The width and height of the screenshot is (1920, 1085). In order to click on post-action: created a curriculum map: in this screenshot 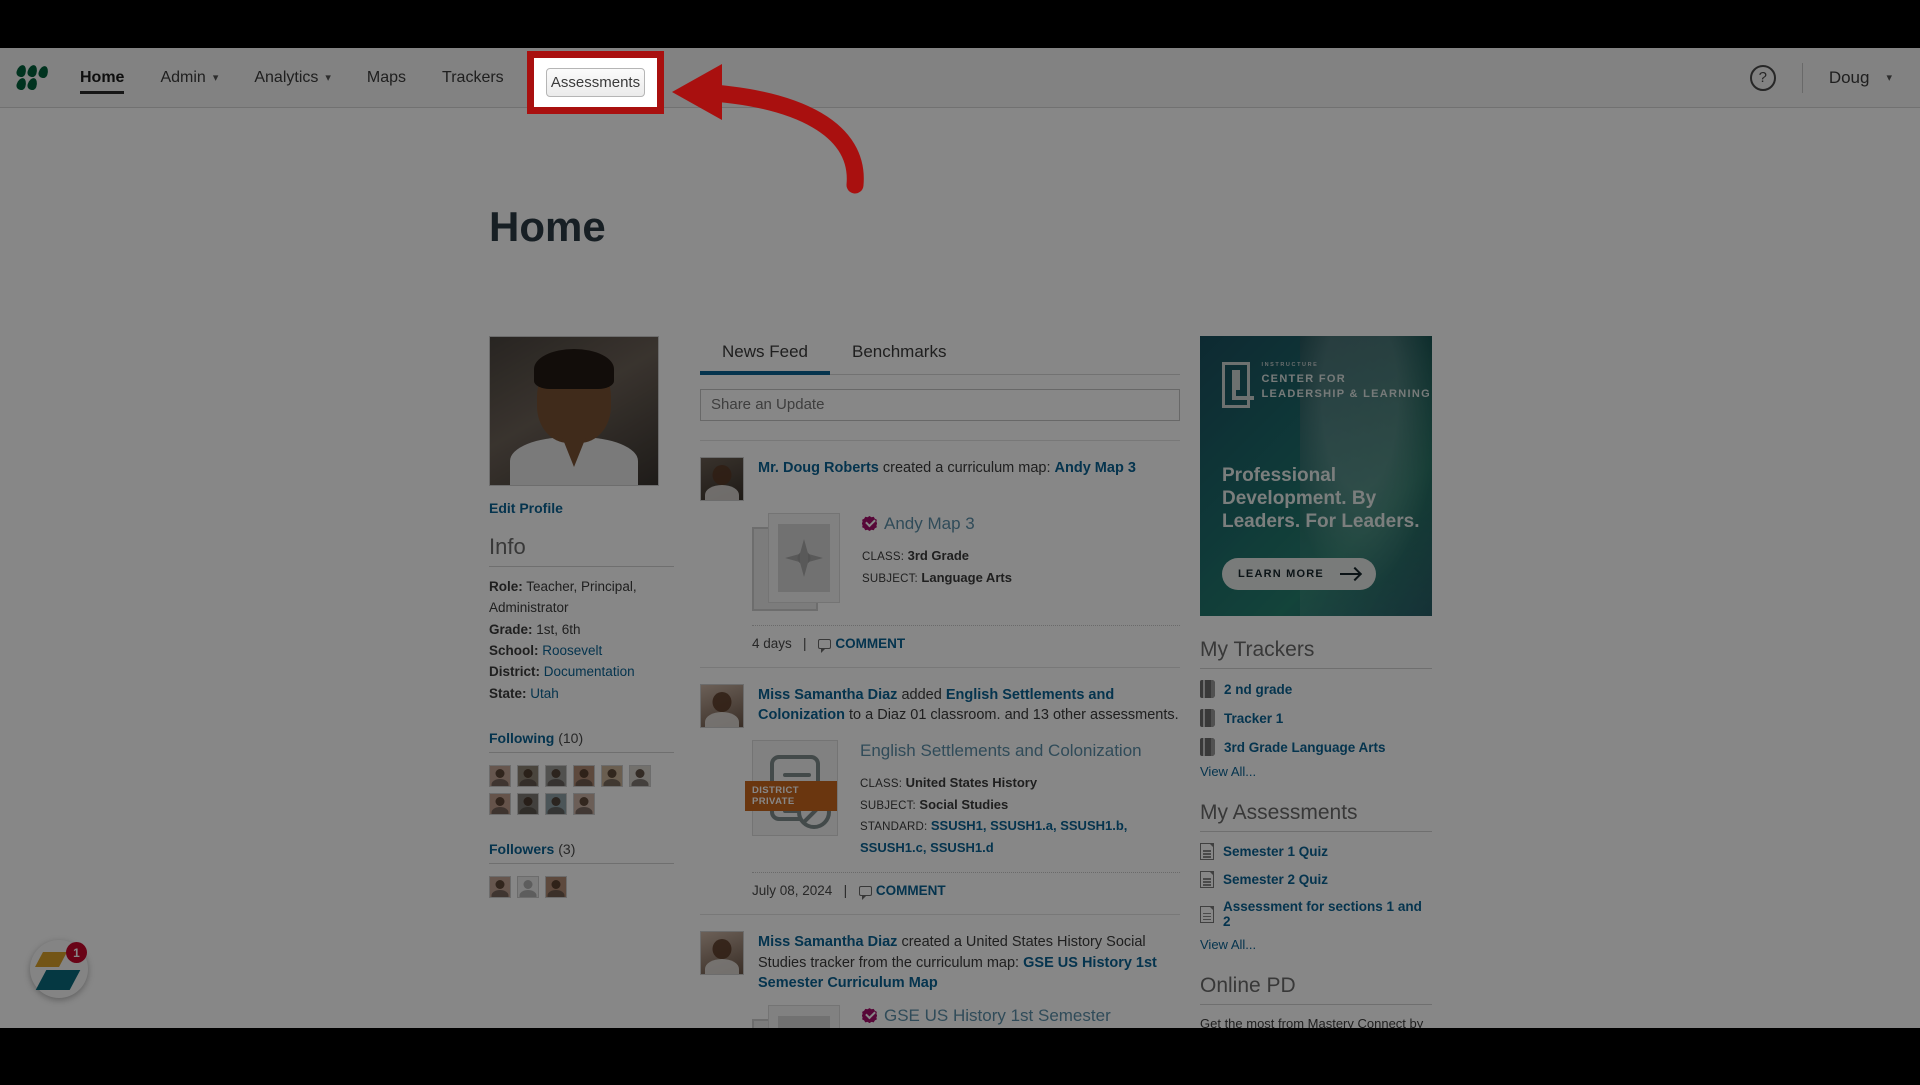, I will do `click(966, 468)`.